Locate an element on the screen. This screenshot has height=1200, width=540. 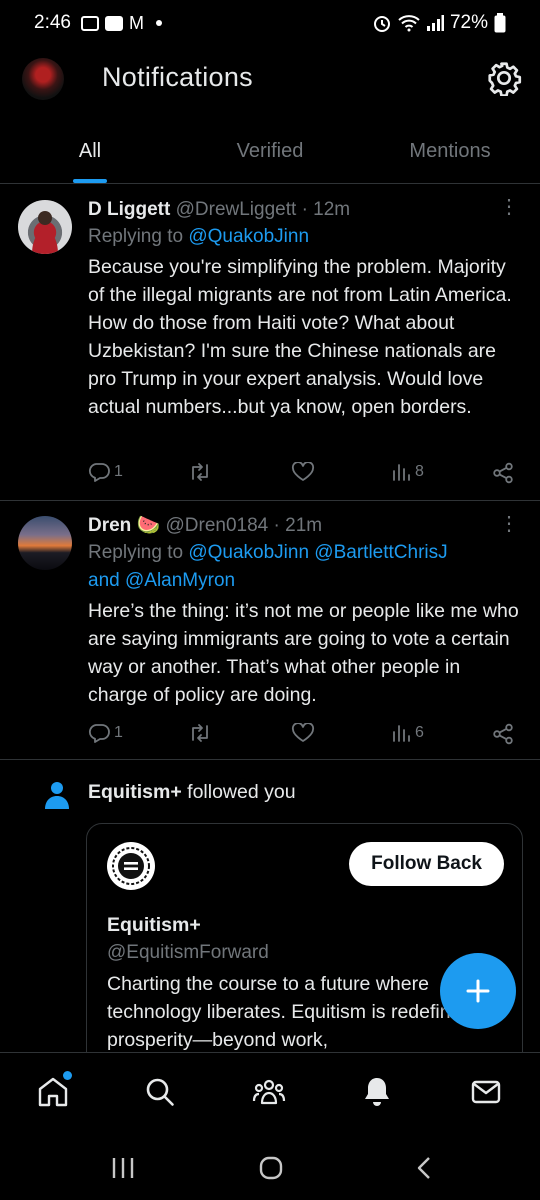
nav-notifications is located at coordinates (377, 1092).